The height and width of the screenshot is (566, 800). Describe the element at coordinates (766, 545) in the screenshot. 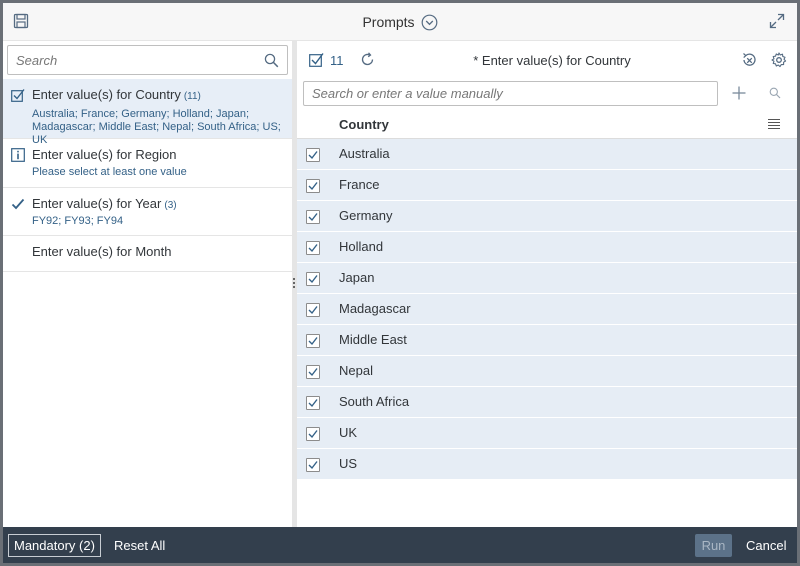

I see `cancel-button: Cancel` at that location.